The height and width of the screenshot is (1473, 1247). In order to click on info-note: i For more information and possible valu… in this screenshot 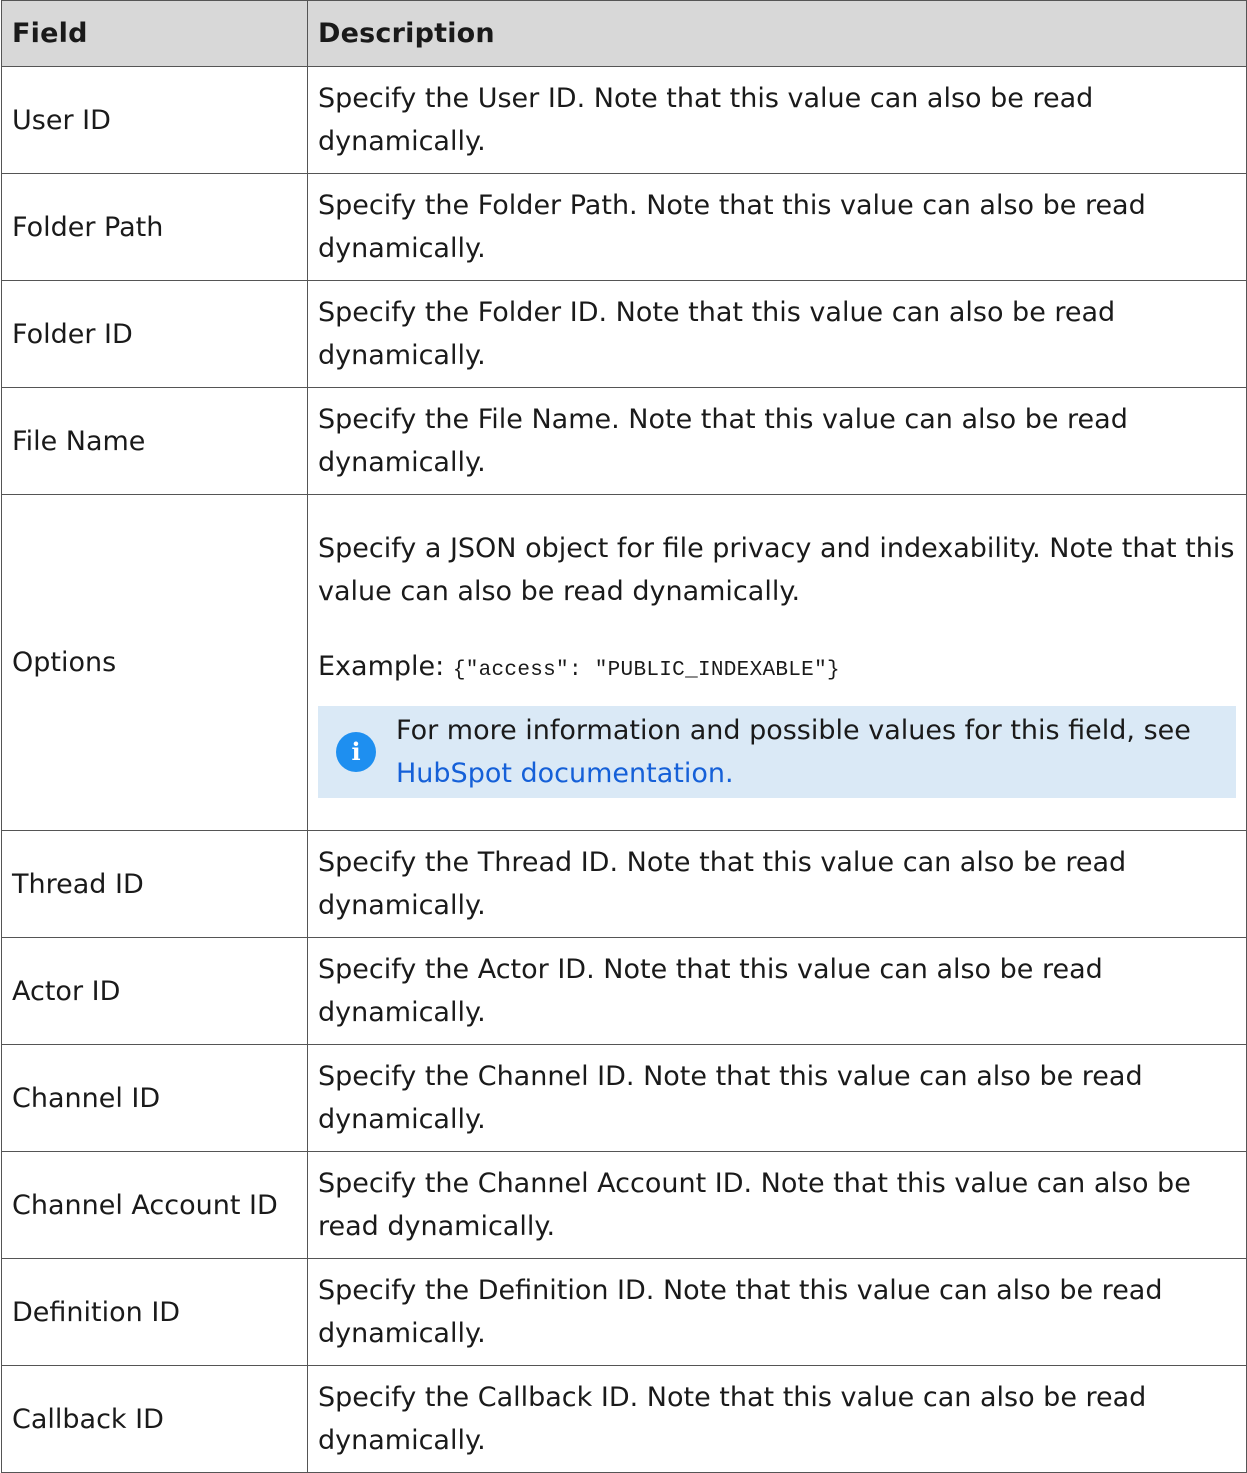, I will do `click(777, 752)`.